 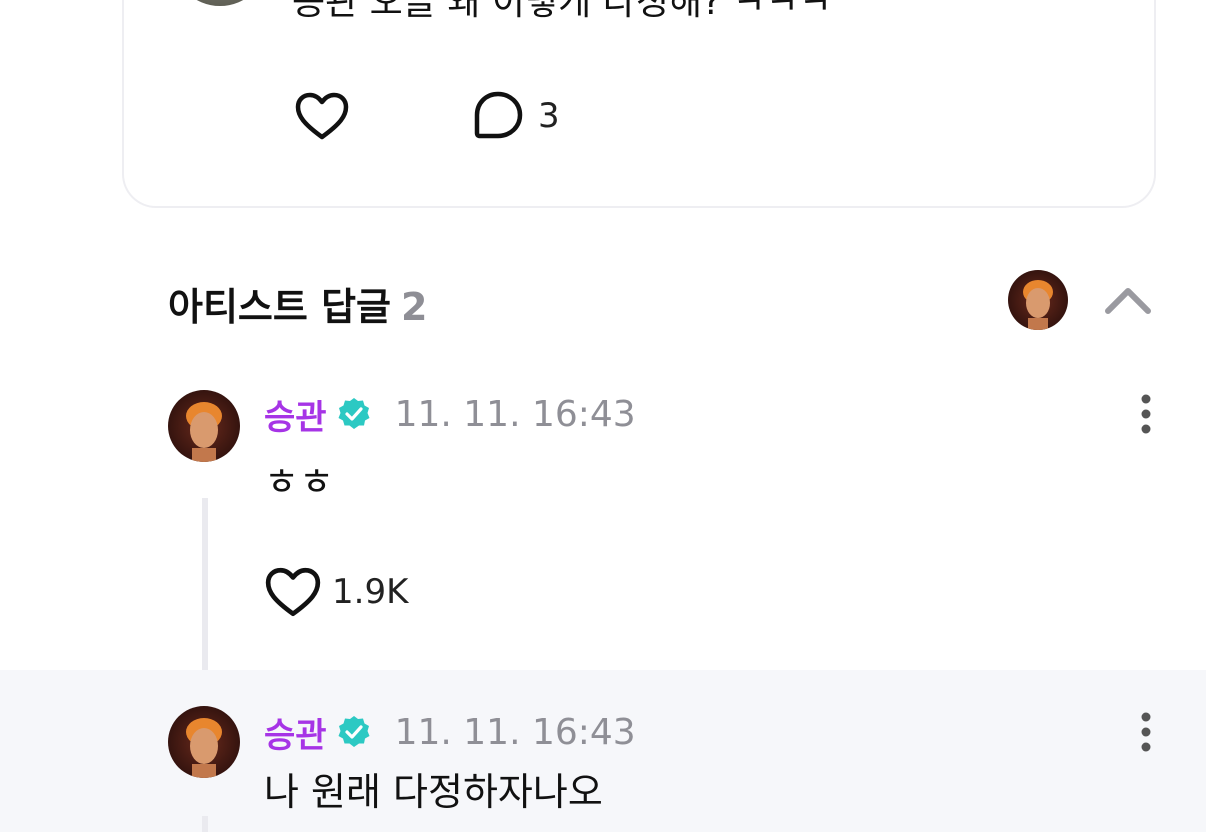 I want to click on artist-replies-label: 아티스트 답글, so click(x=279, y=307).